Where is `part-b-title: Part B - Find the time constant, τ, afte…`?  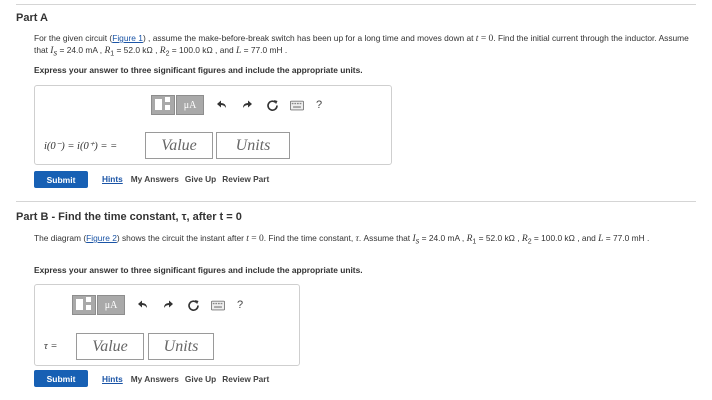
part-b-title: Part B - Find the time constant, τ, afte… is located at coordinates (129, 217).